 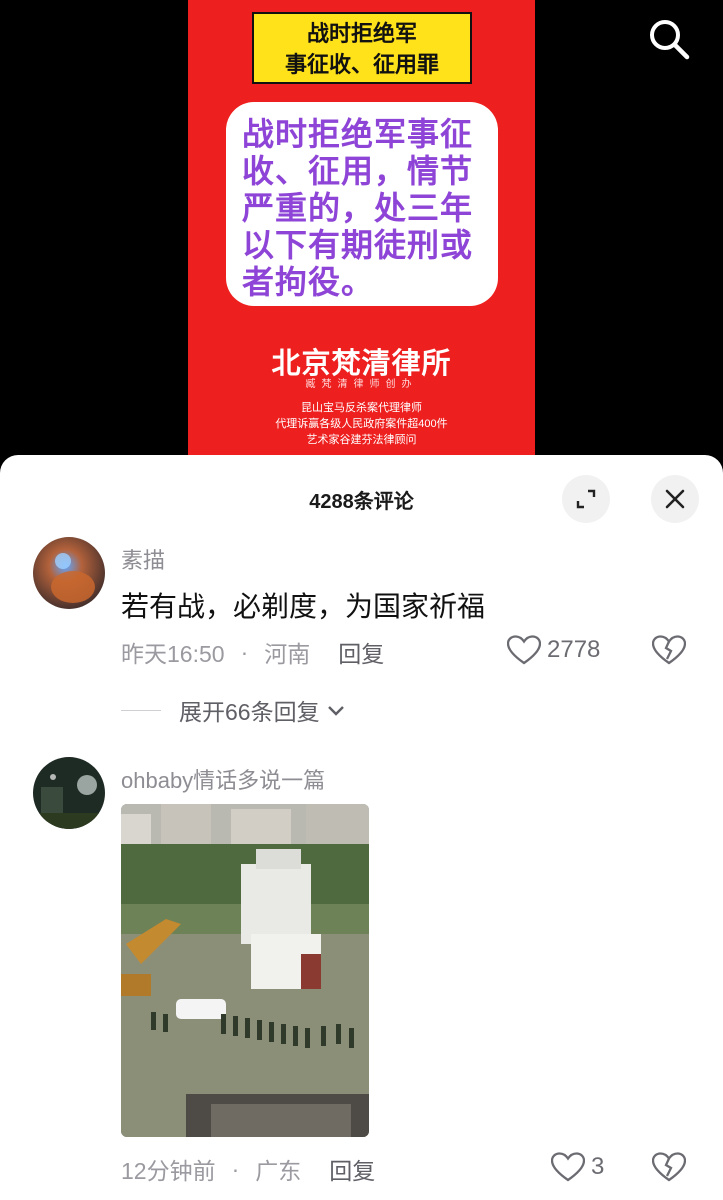 I want to click on poster-banner-line1: 战时拒绝军, so click(x=361, y=33).